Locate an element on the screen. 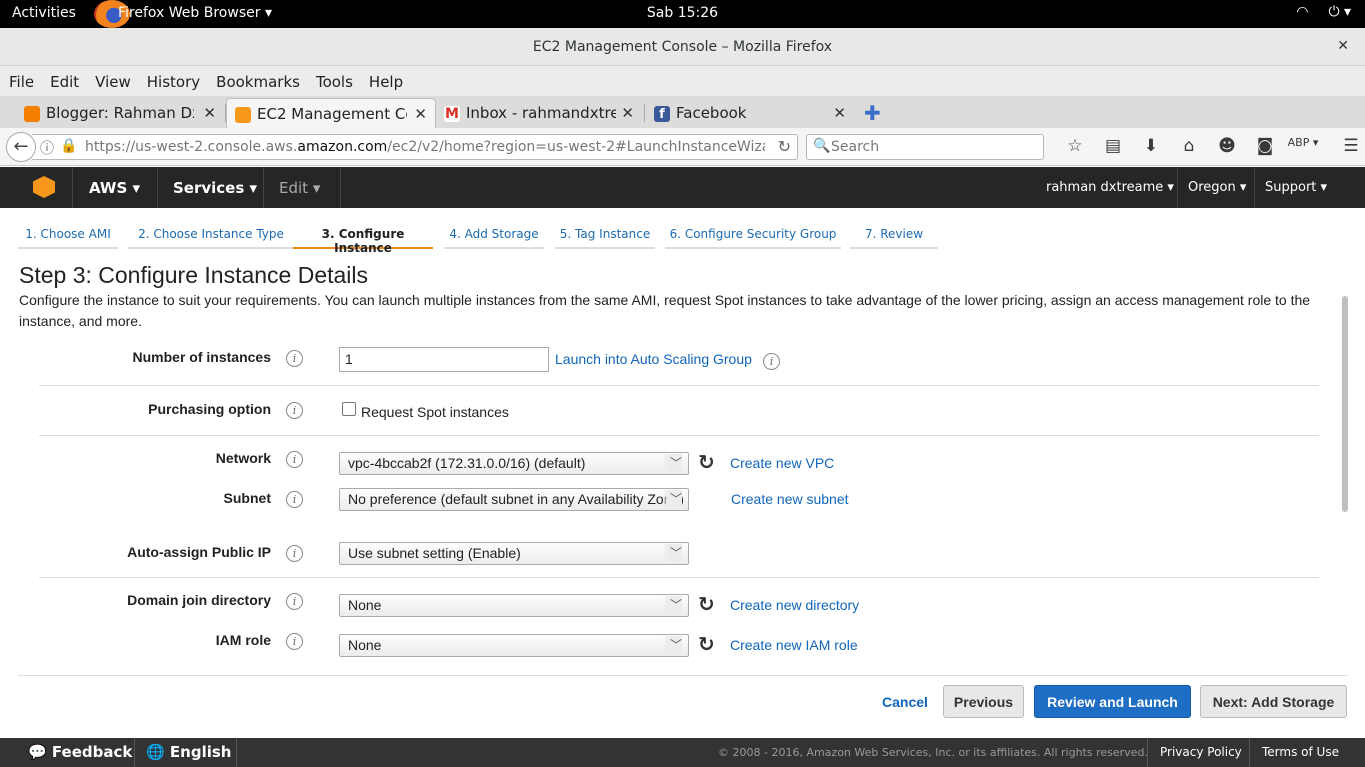  search-placeholder: Search is located at coordinates (855, 147).